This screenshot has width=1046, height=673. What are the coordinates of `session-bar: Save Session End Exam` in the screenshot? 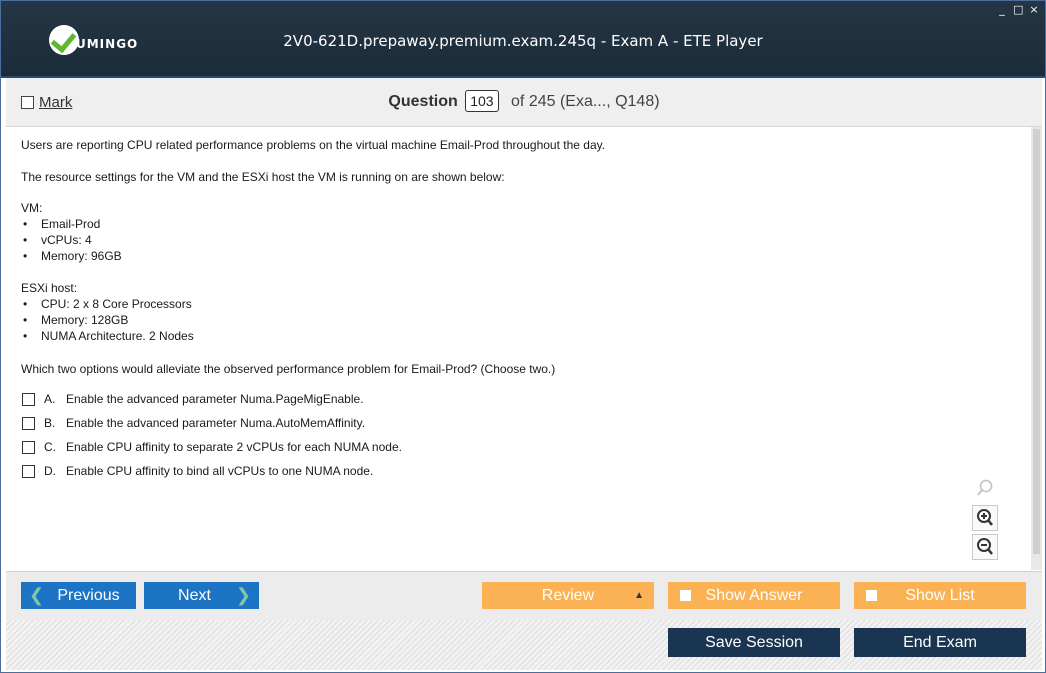 It's located at (524, 645).